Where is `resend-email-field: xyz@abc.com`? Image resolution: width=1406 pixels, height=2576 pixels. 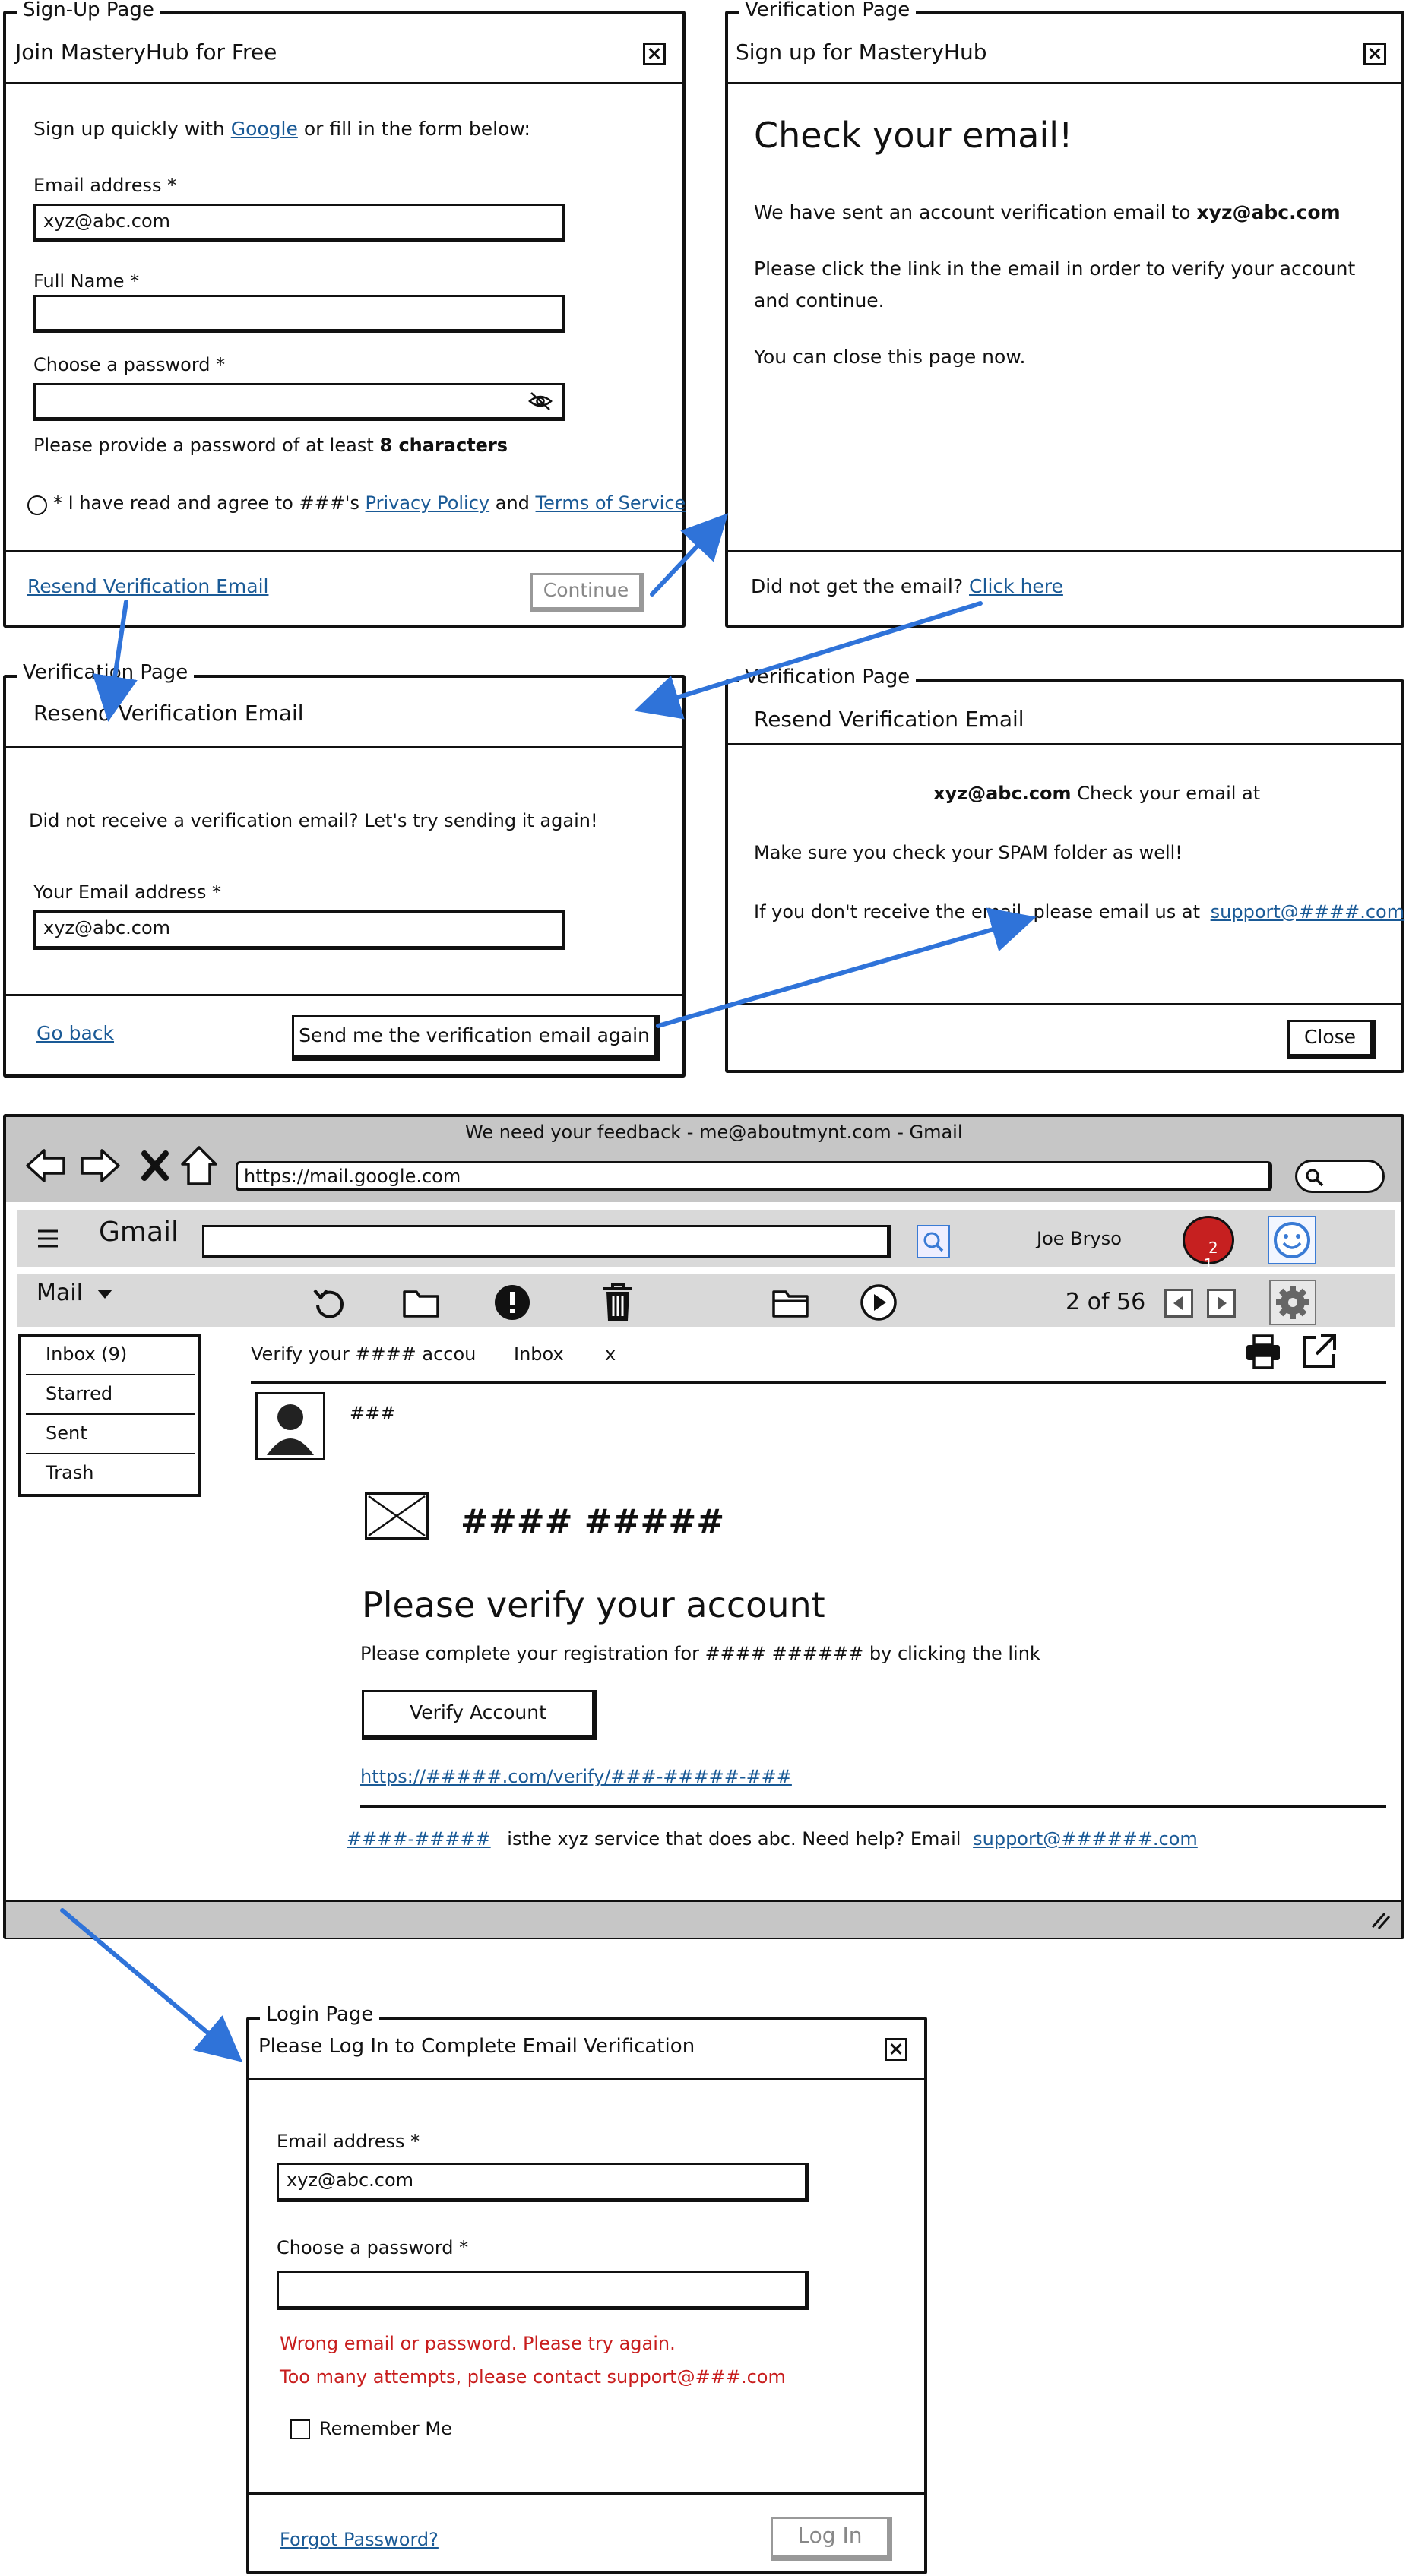 resend-email-field: xyz@abc.com is located at coordinates (299, 930).